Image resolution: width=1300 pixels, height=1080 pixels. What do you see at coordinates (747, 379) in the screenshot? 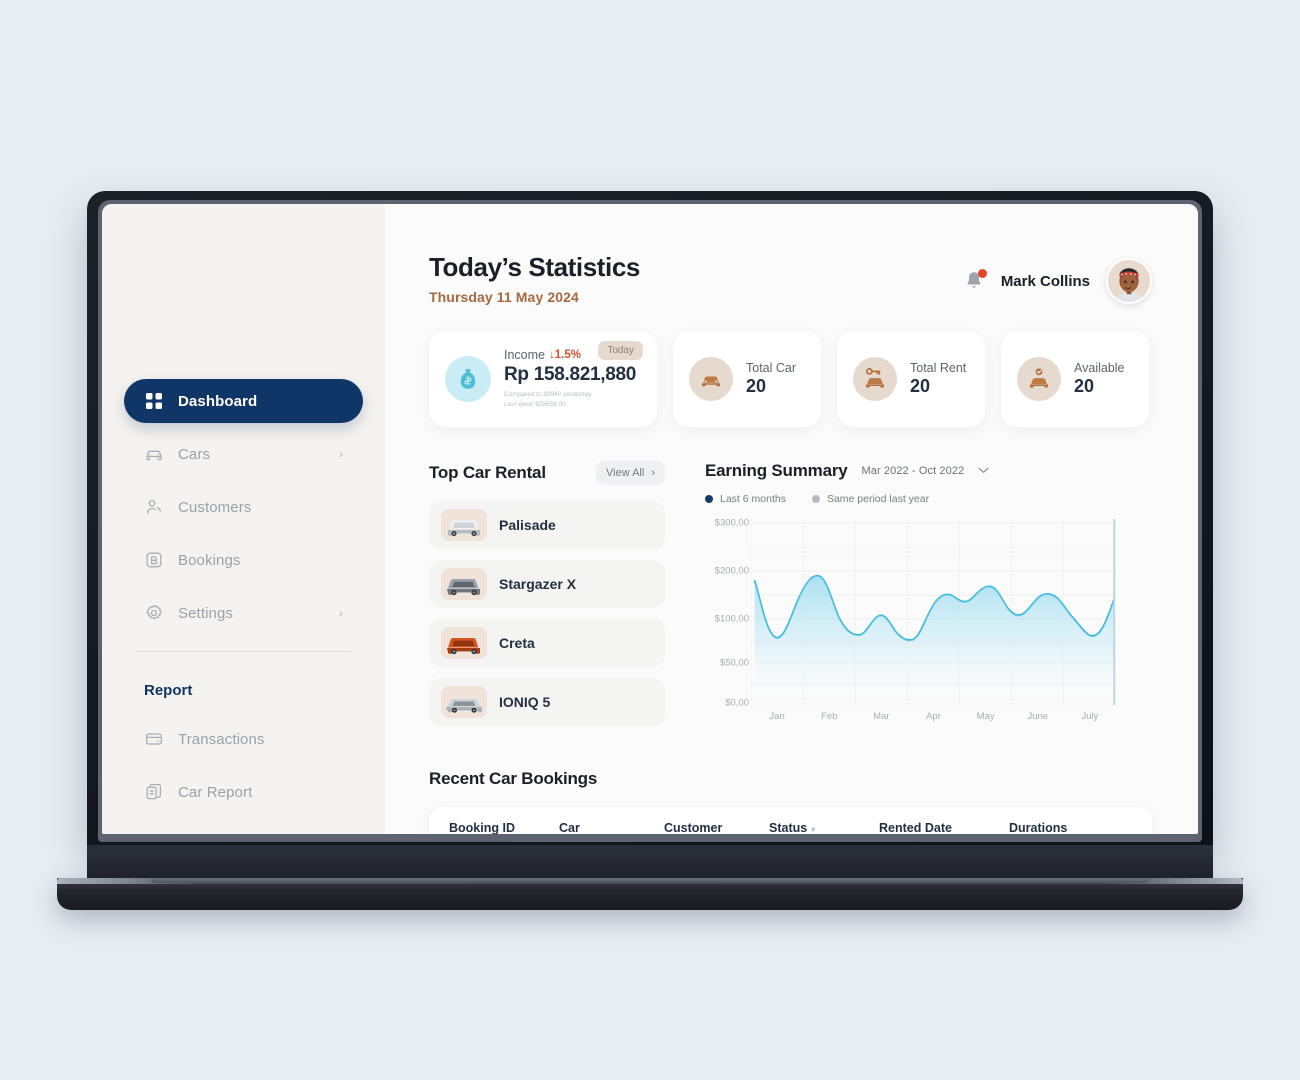
I see `total-car-card: Total Car 20` at bounding box center [747, 379].